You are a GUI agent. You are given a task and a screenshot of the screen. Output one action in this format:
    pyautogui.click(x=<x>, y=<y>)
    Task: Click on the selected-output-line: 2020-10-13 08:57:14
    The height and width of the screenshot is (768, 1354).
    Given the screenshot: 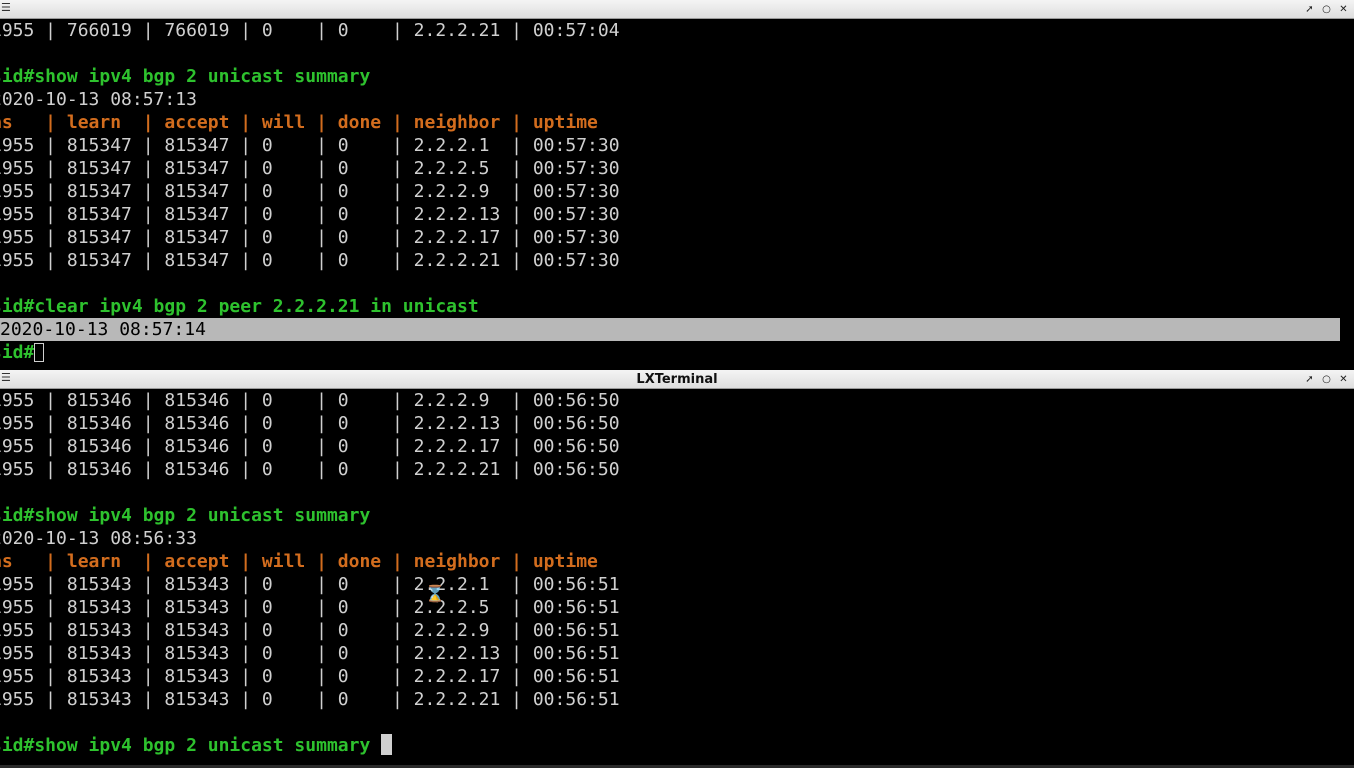 What is the action you would take?
    pyautogui.click(x=670, y=329)
    